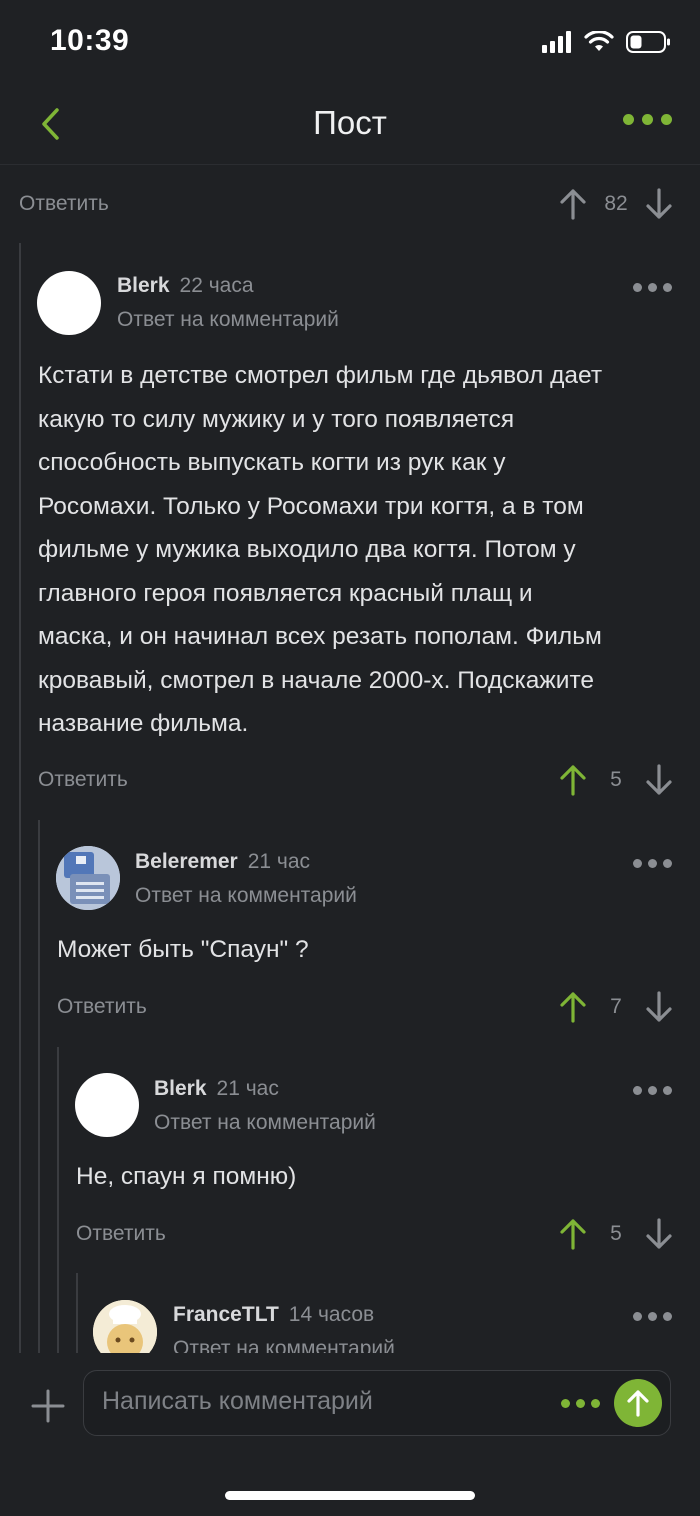 This screenshot has width=700, height=1516. Describe the element at coordinates (628, 119) in the screenshot. I see `more-dots-icon` at that location.